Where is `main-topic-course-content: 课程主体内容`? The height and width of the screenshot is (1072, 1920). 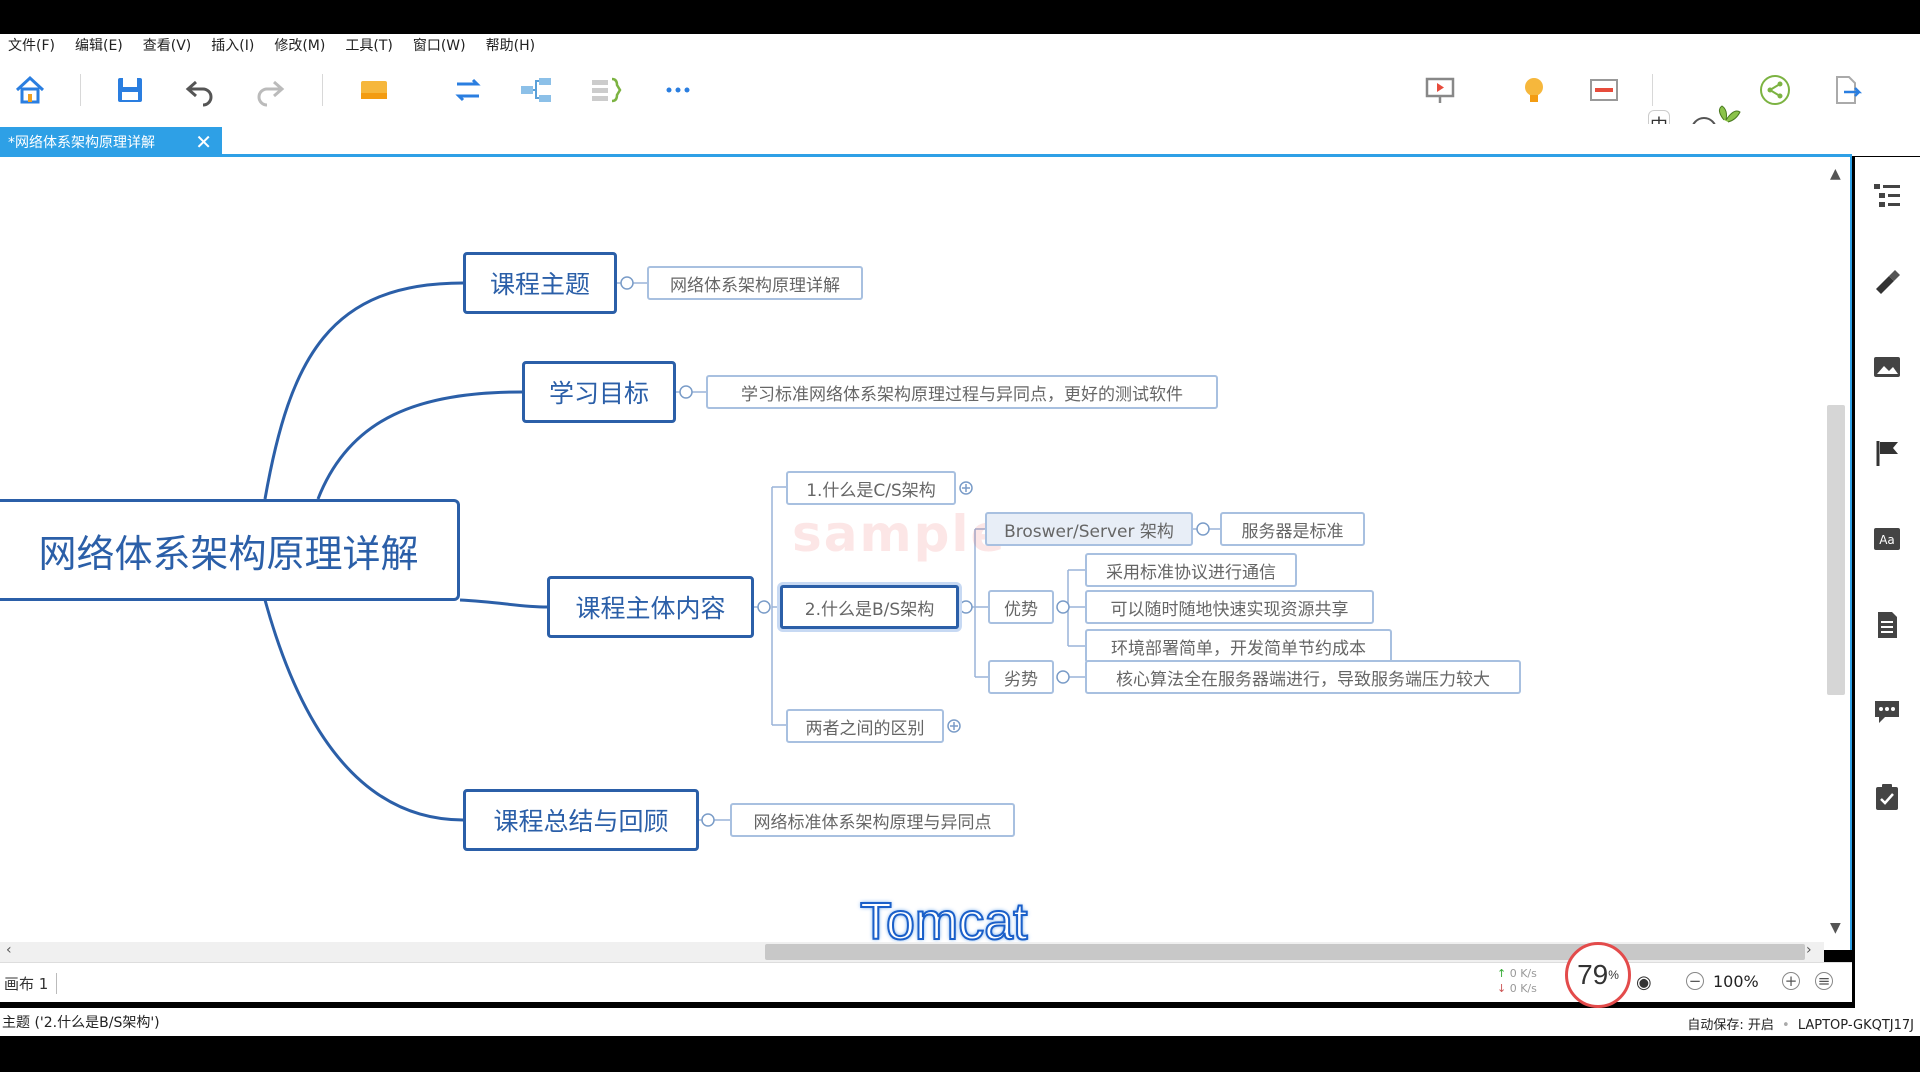
main-topic-course-content: 课程主体内容 is located at coordinates (650, 607).